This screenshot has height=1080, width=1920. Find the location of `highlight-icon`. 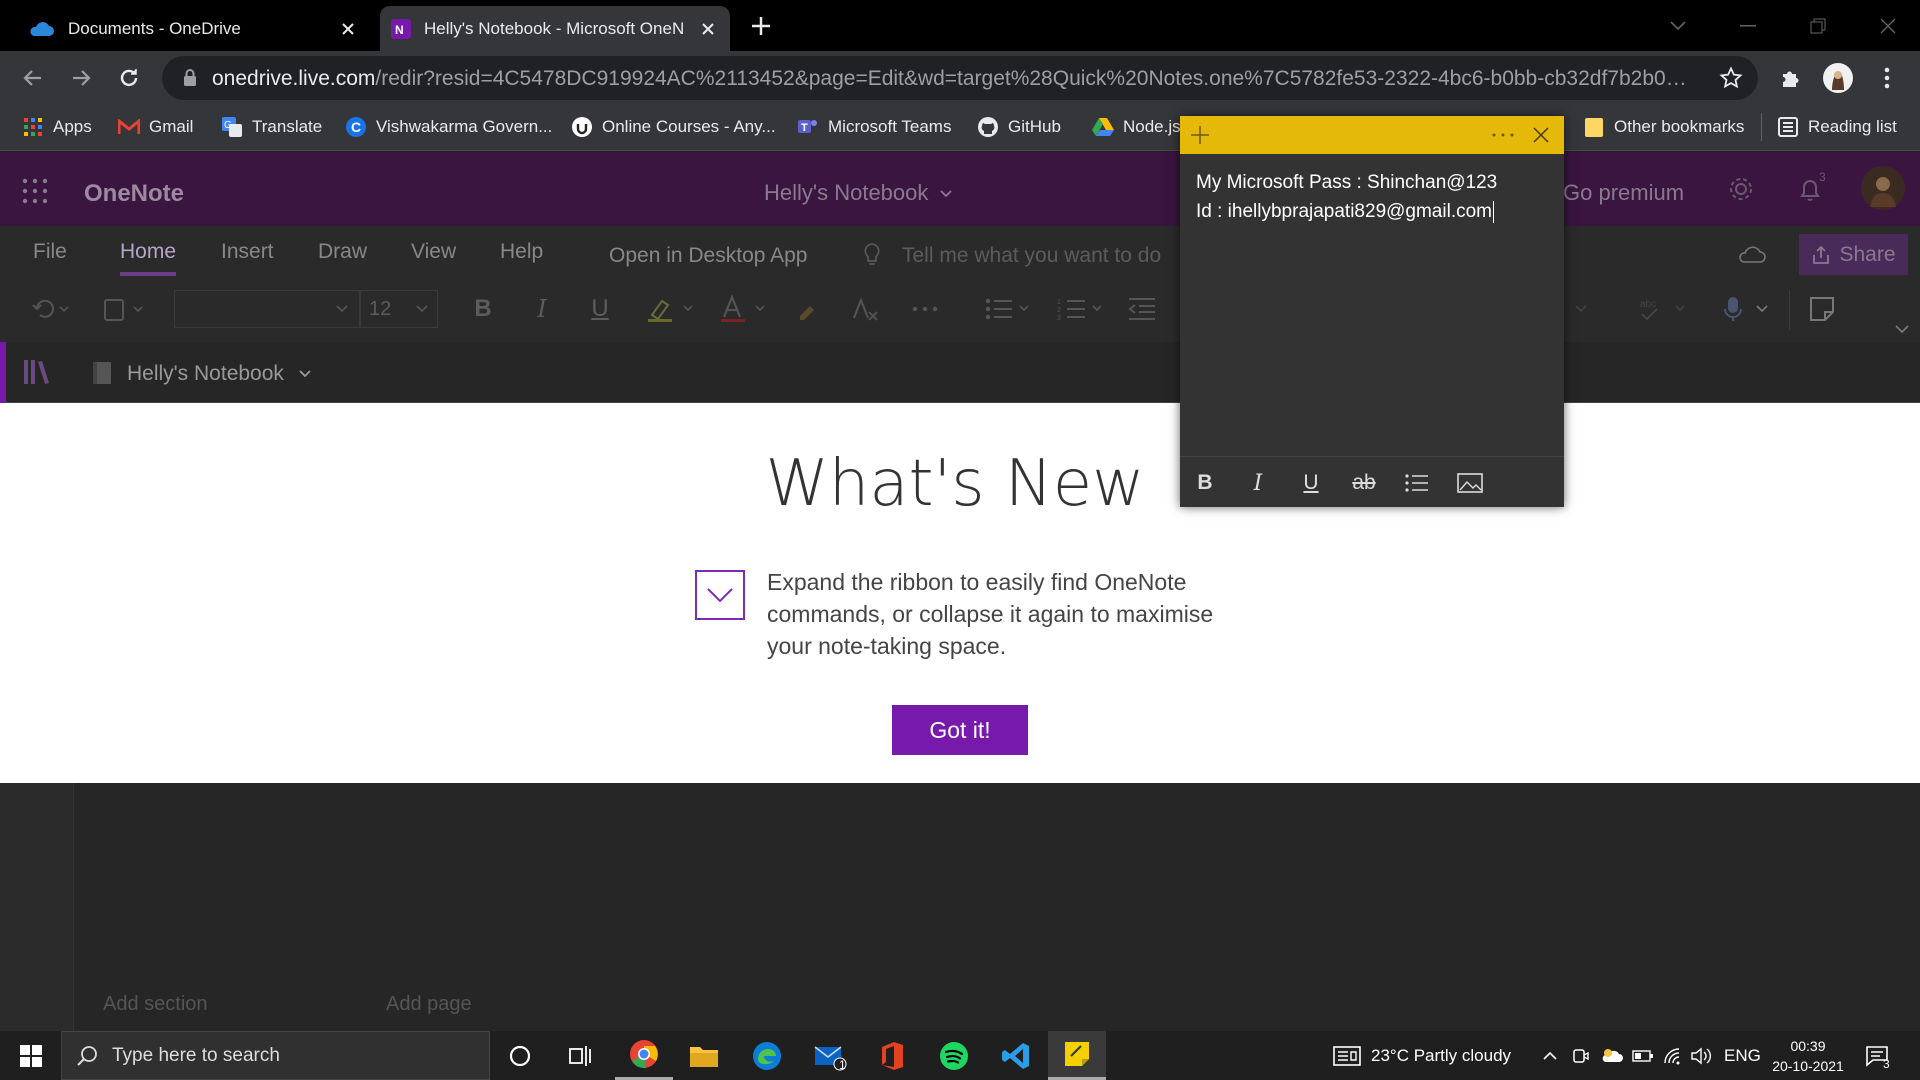

highlight-icon is located at coordinates (671, 309).